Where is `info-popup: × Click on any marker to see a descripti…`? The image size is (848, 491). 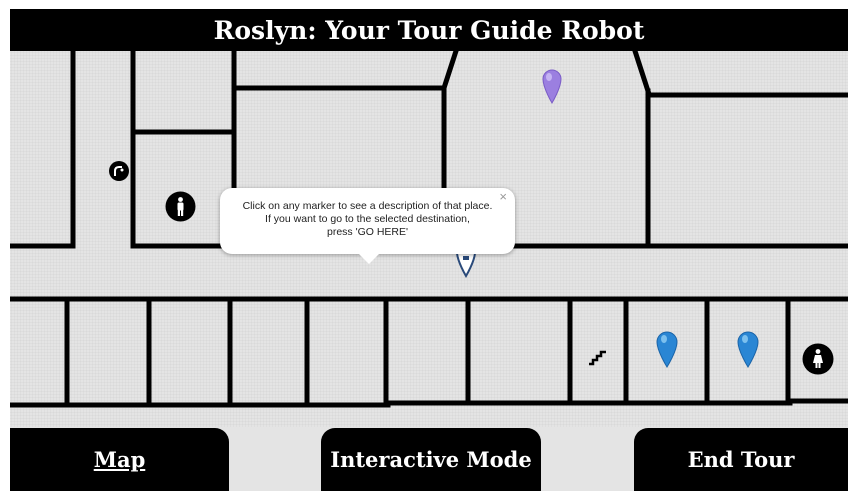 info-popup: × Click on any marker to see a descripti… is located at coordinates (367, 226).